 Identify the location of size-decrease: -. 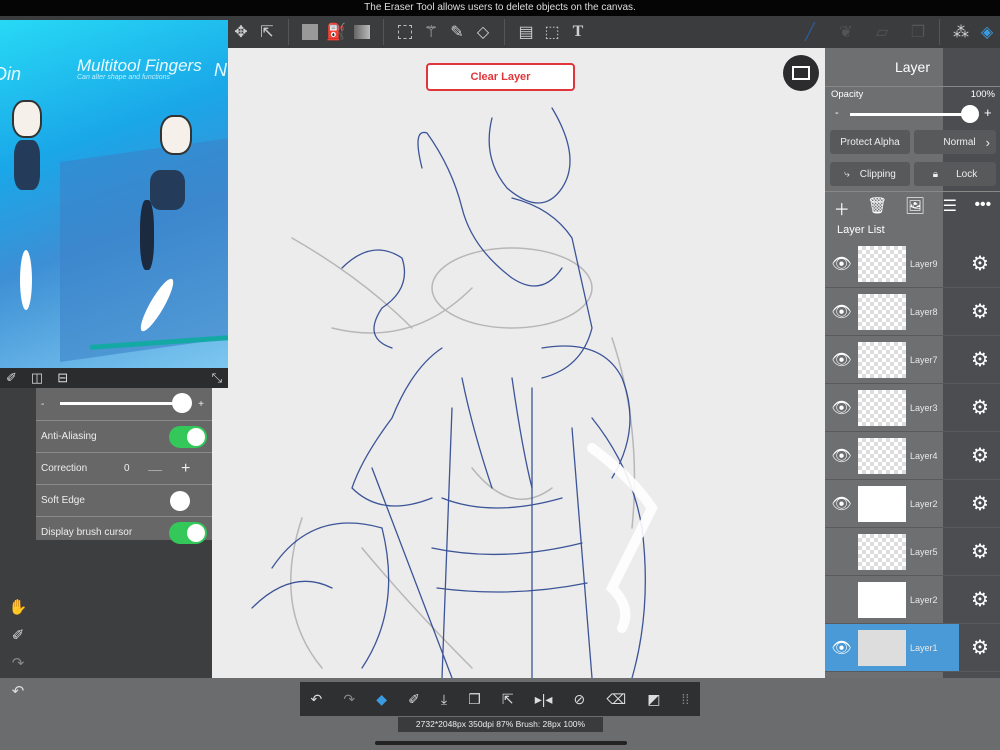
(42, 404).